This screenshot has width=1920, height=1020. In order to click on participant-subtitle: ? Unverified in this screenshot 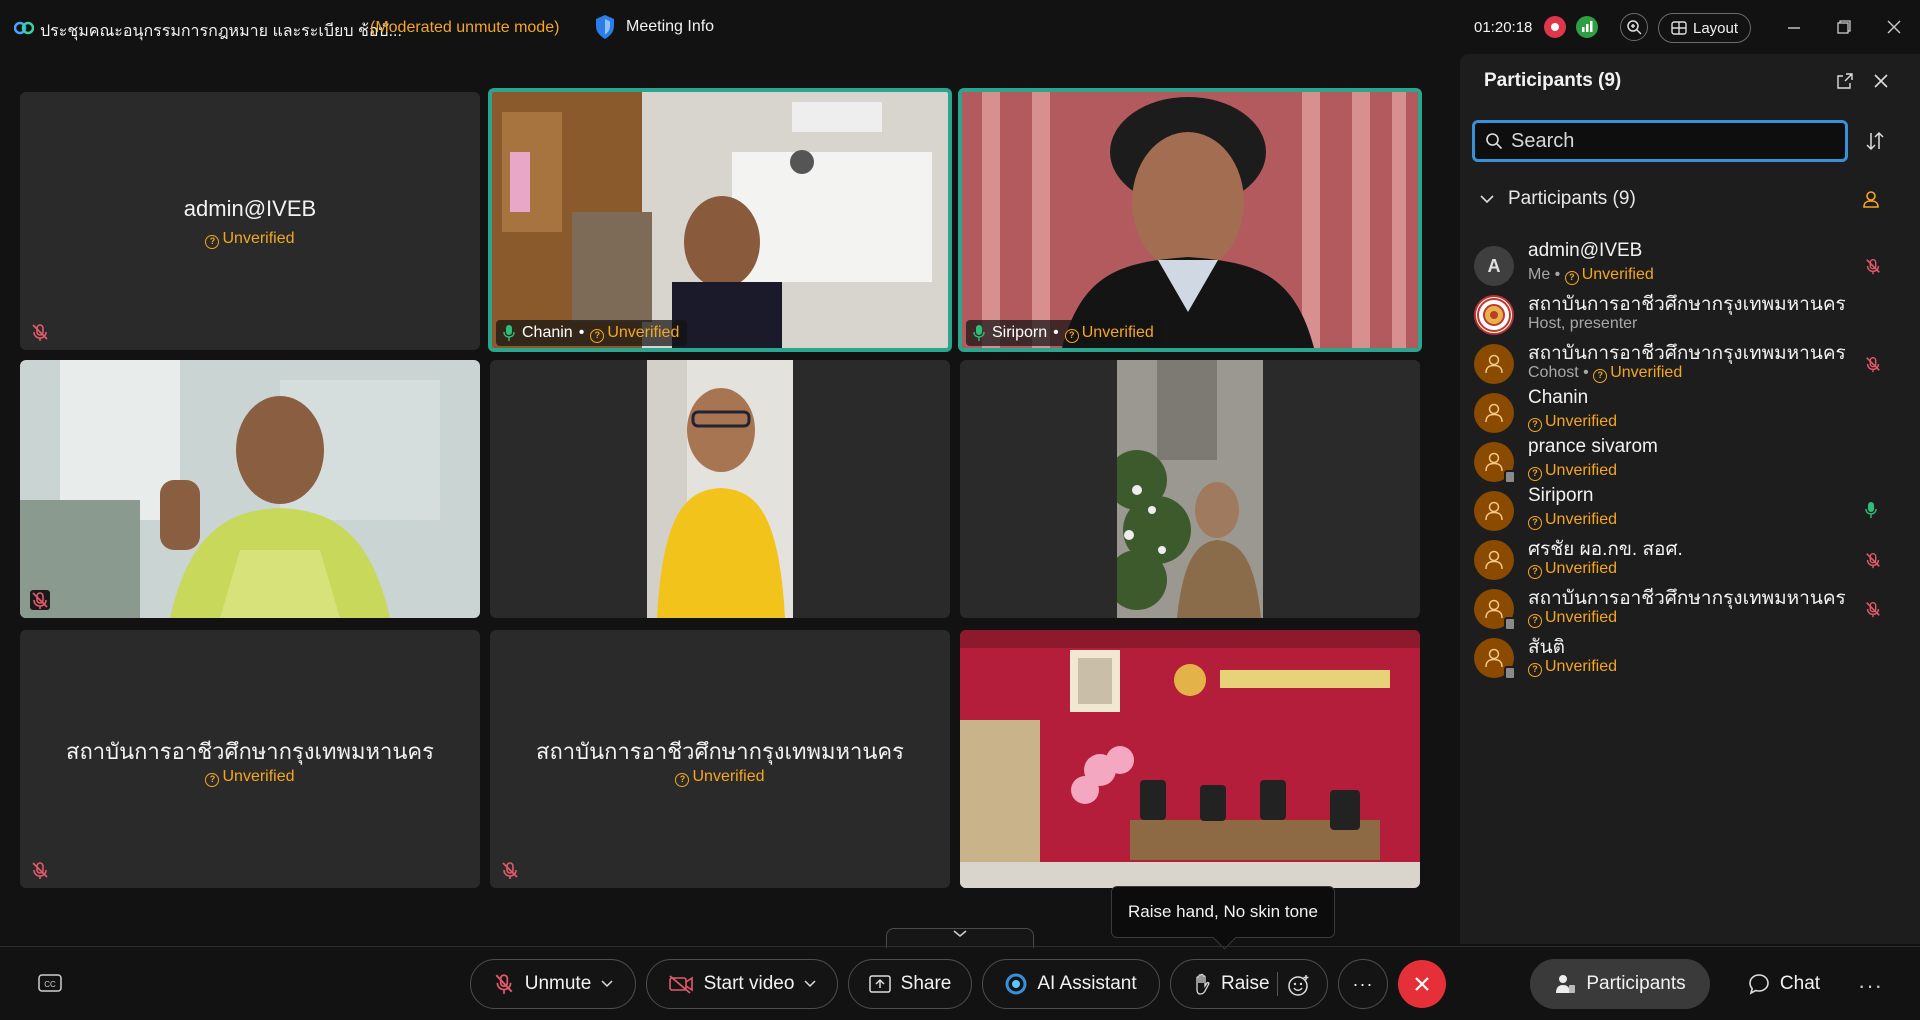, I will do `click(1572, 667)`.